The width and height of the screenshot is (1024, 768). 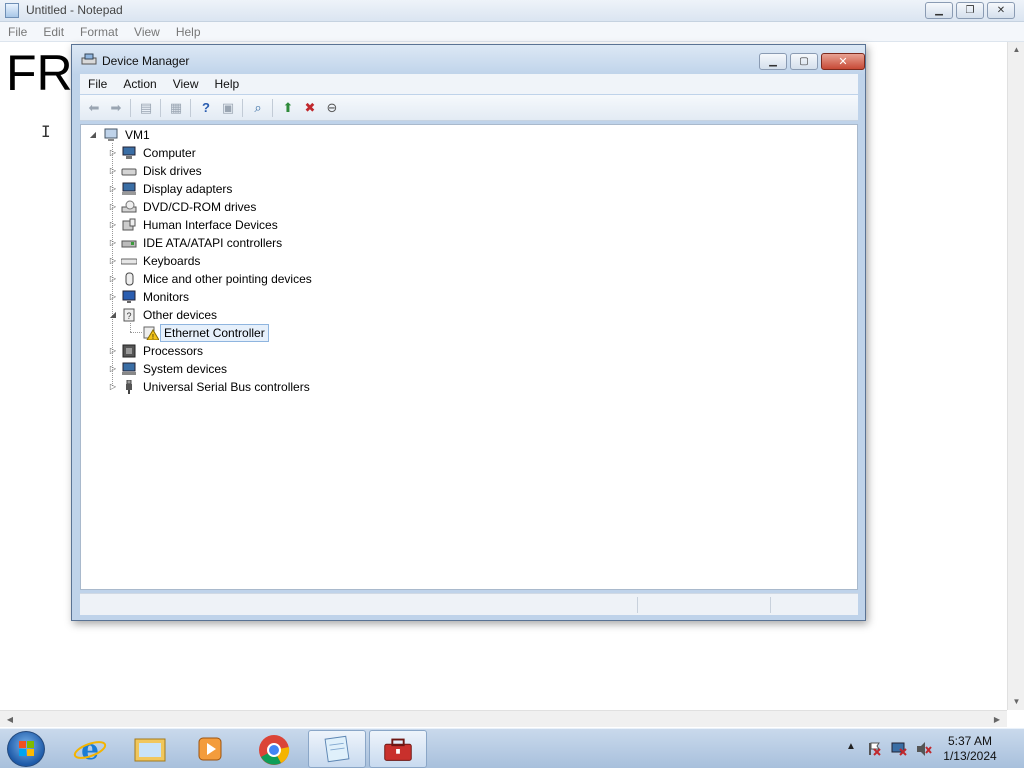 I want to click on close-button: ✕, so click(x=1001, y=10).